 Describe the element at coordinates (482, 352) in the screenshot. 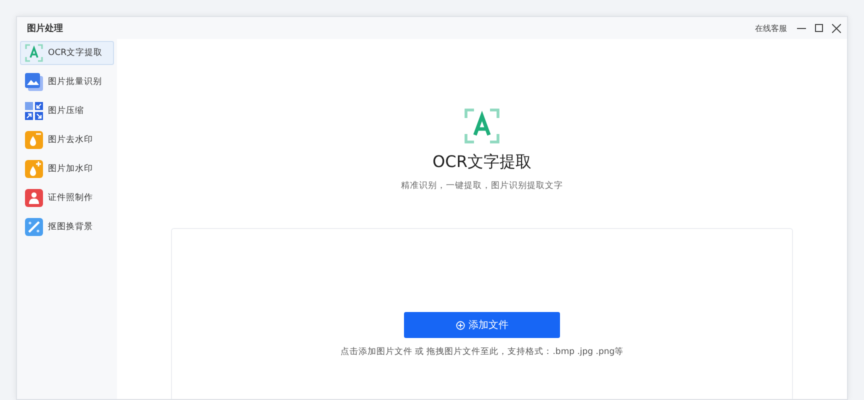

I see `supported-formats-hint: 点击添加图片文件 或 拖拽图片文件至此，支持格式：.bmp .jpg .png等` at that location.